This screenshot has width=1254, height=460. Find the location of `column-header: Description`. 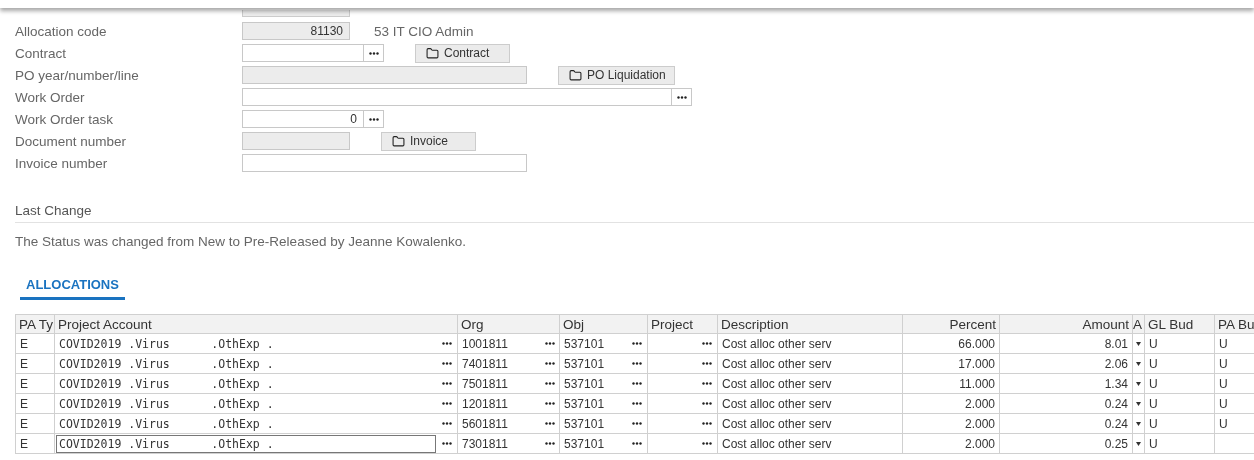

column-header: Description is located at coordinates (810, 324).